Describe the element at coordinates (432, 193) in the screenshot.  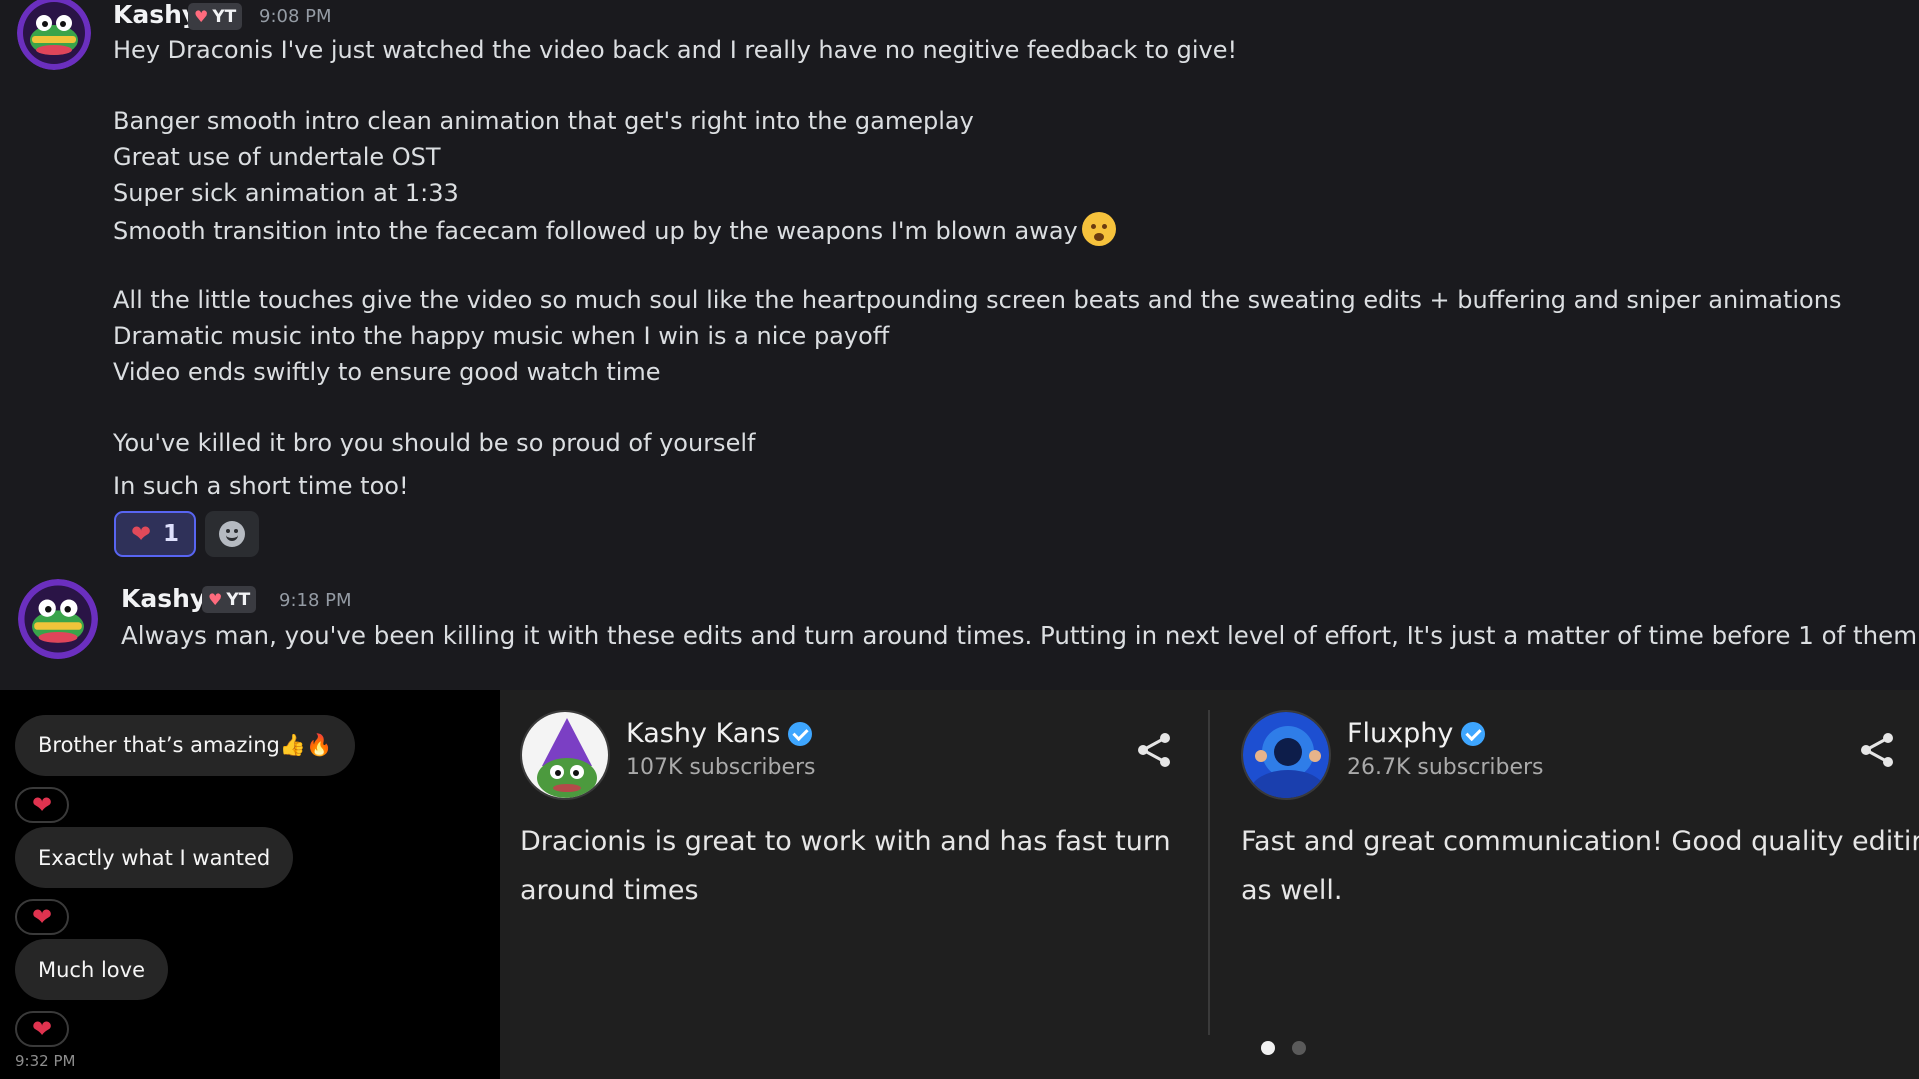
I see `timestamp-link: 1:33` at that location.